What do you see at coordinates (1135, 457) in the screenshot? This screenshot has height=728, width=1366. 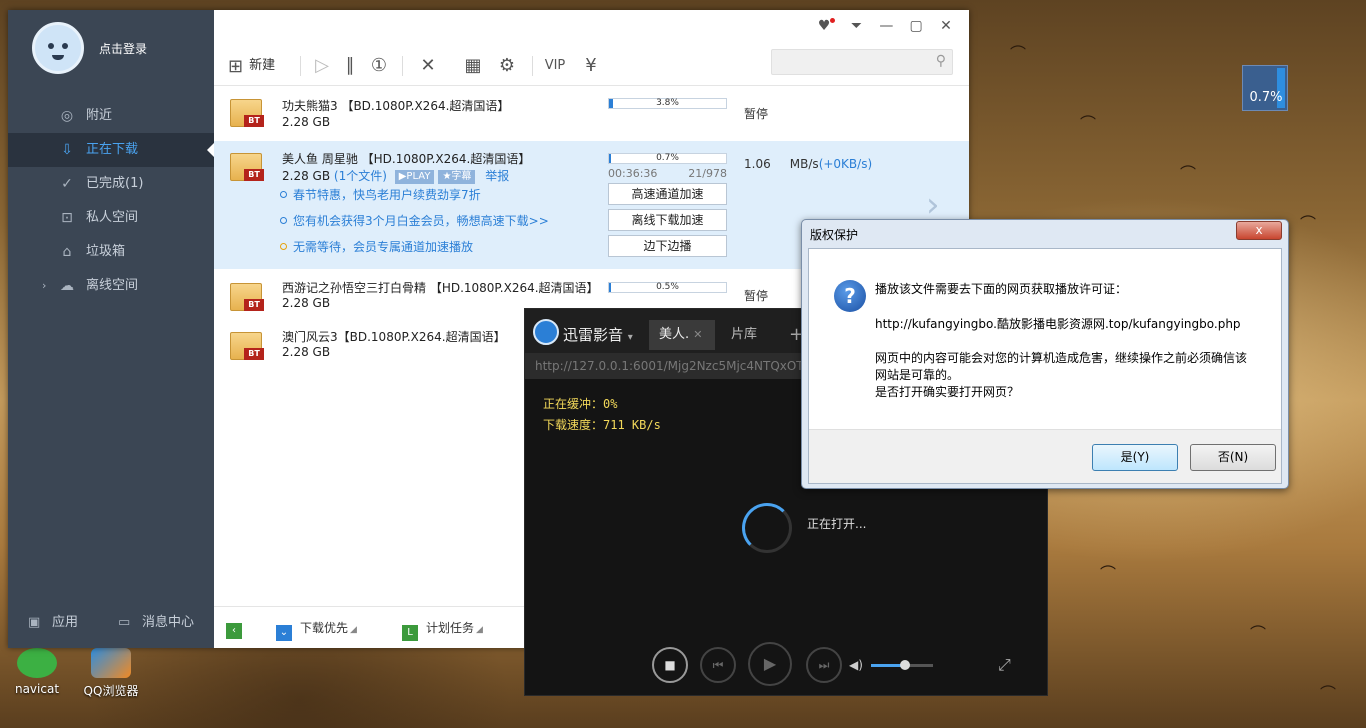 I see `yes-button: 是(Y)` at bounding box center [1135, 457].